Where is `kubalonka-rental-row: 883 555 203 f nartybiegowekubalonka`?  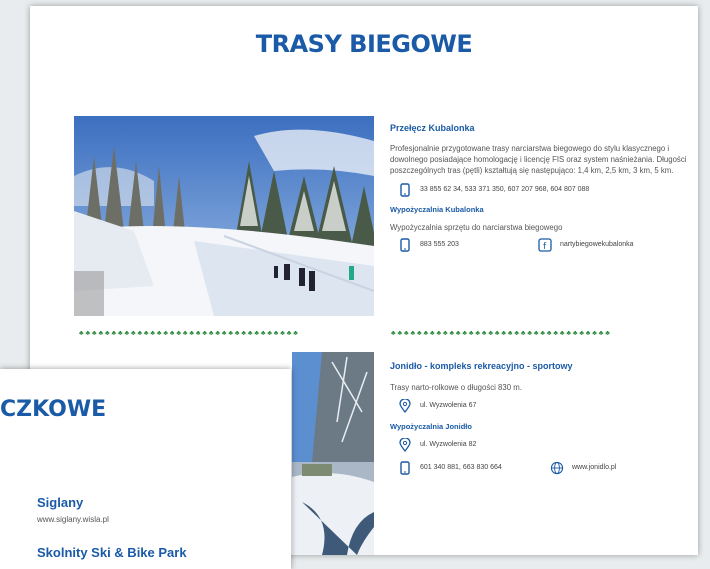 kubalonka-rental-row: 883 555 203 f nartybiegowekubalonka is located at coordinates (544, 245).